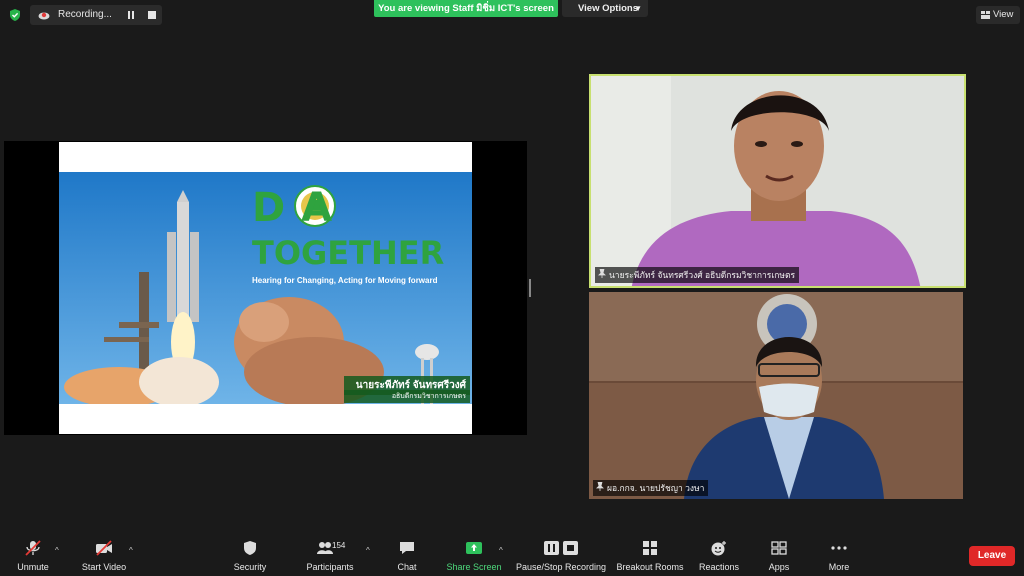 The width and height of the screenshot is (1024, 576). I want to click on apps-label: Apps, so click(779, 567).